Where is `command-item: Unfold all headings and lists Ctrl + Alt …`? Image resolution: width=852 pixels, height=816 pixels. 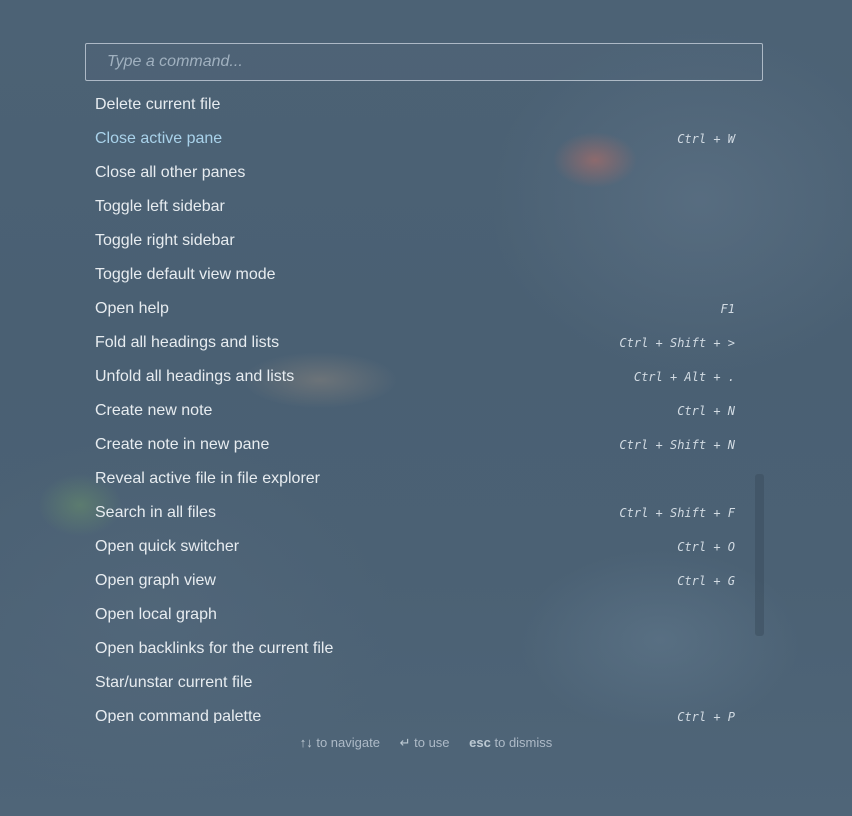
command-item: Unfold all headings and lists Ctrl + Alt … is located at coordinates (415, 377).